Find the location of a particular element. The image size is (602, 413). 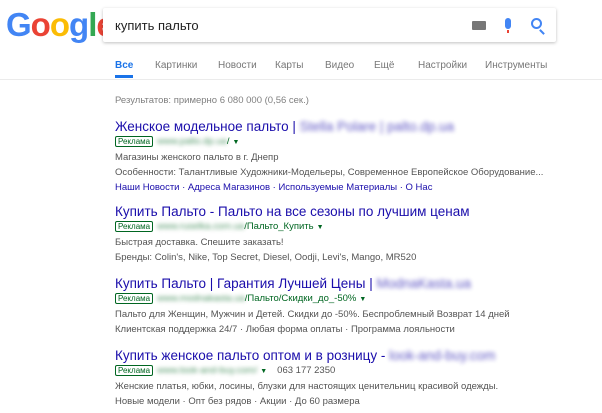

search-input: купить пальто is located at coordinates (157, 25).